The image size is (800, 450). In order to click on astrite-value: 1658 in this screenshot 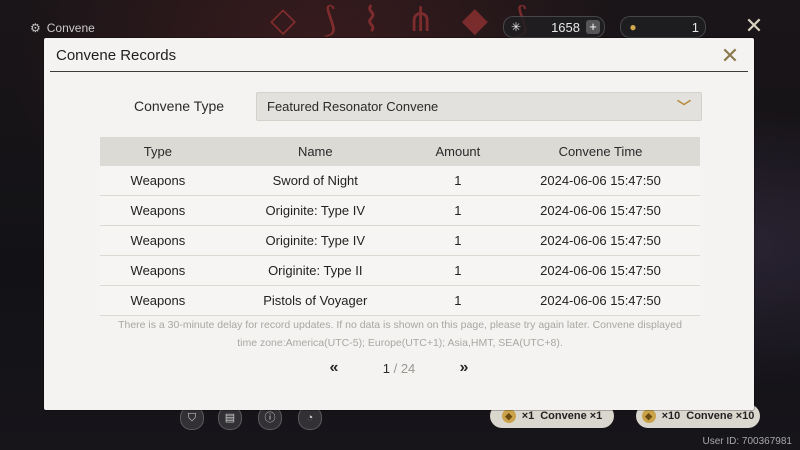, I will do `click(565, 27)`.